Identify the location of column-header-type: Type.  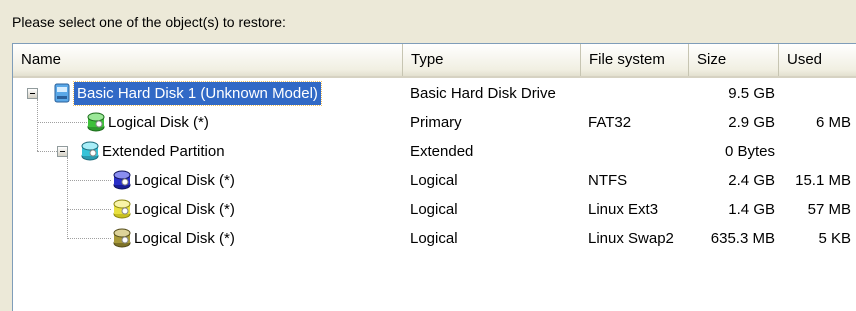
(492, 60).